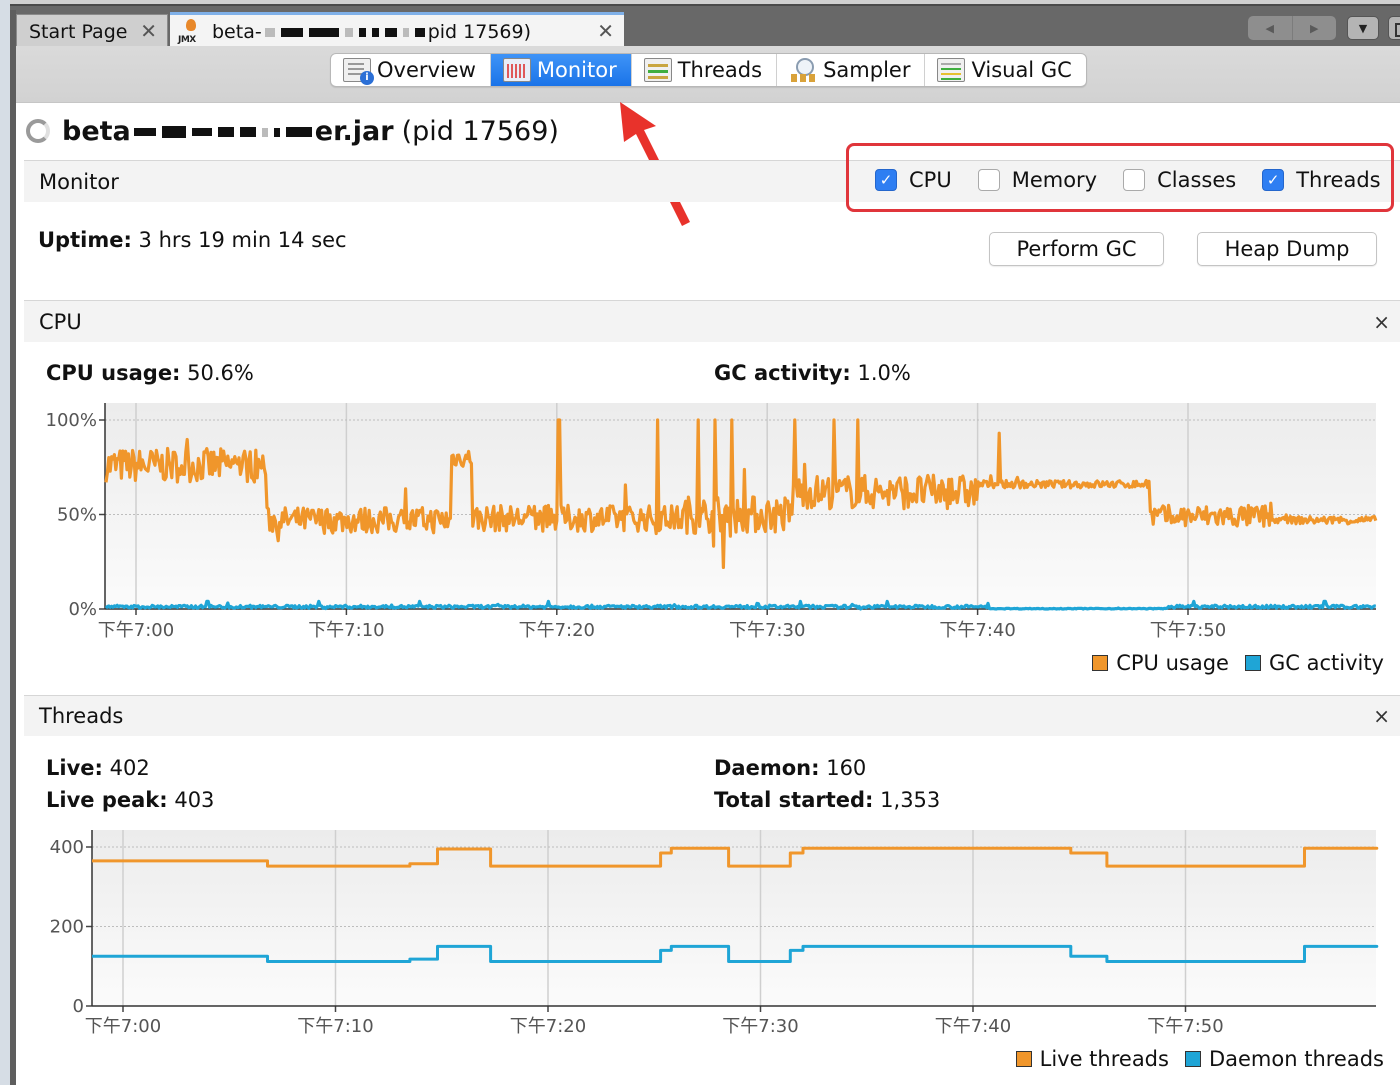  What do you see at coordinates (85, 240) in the screenshot?
I see `uptime-label: Uptime:` at bounding box center [85, 240].